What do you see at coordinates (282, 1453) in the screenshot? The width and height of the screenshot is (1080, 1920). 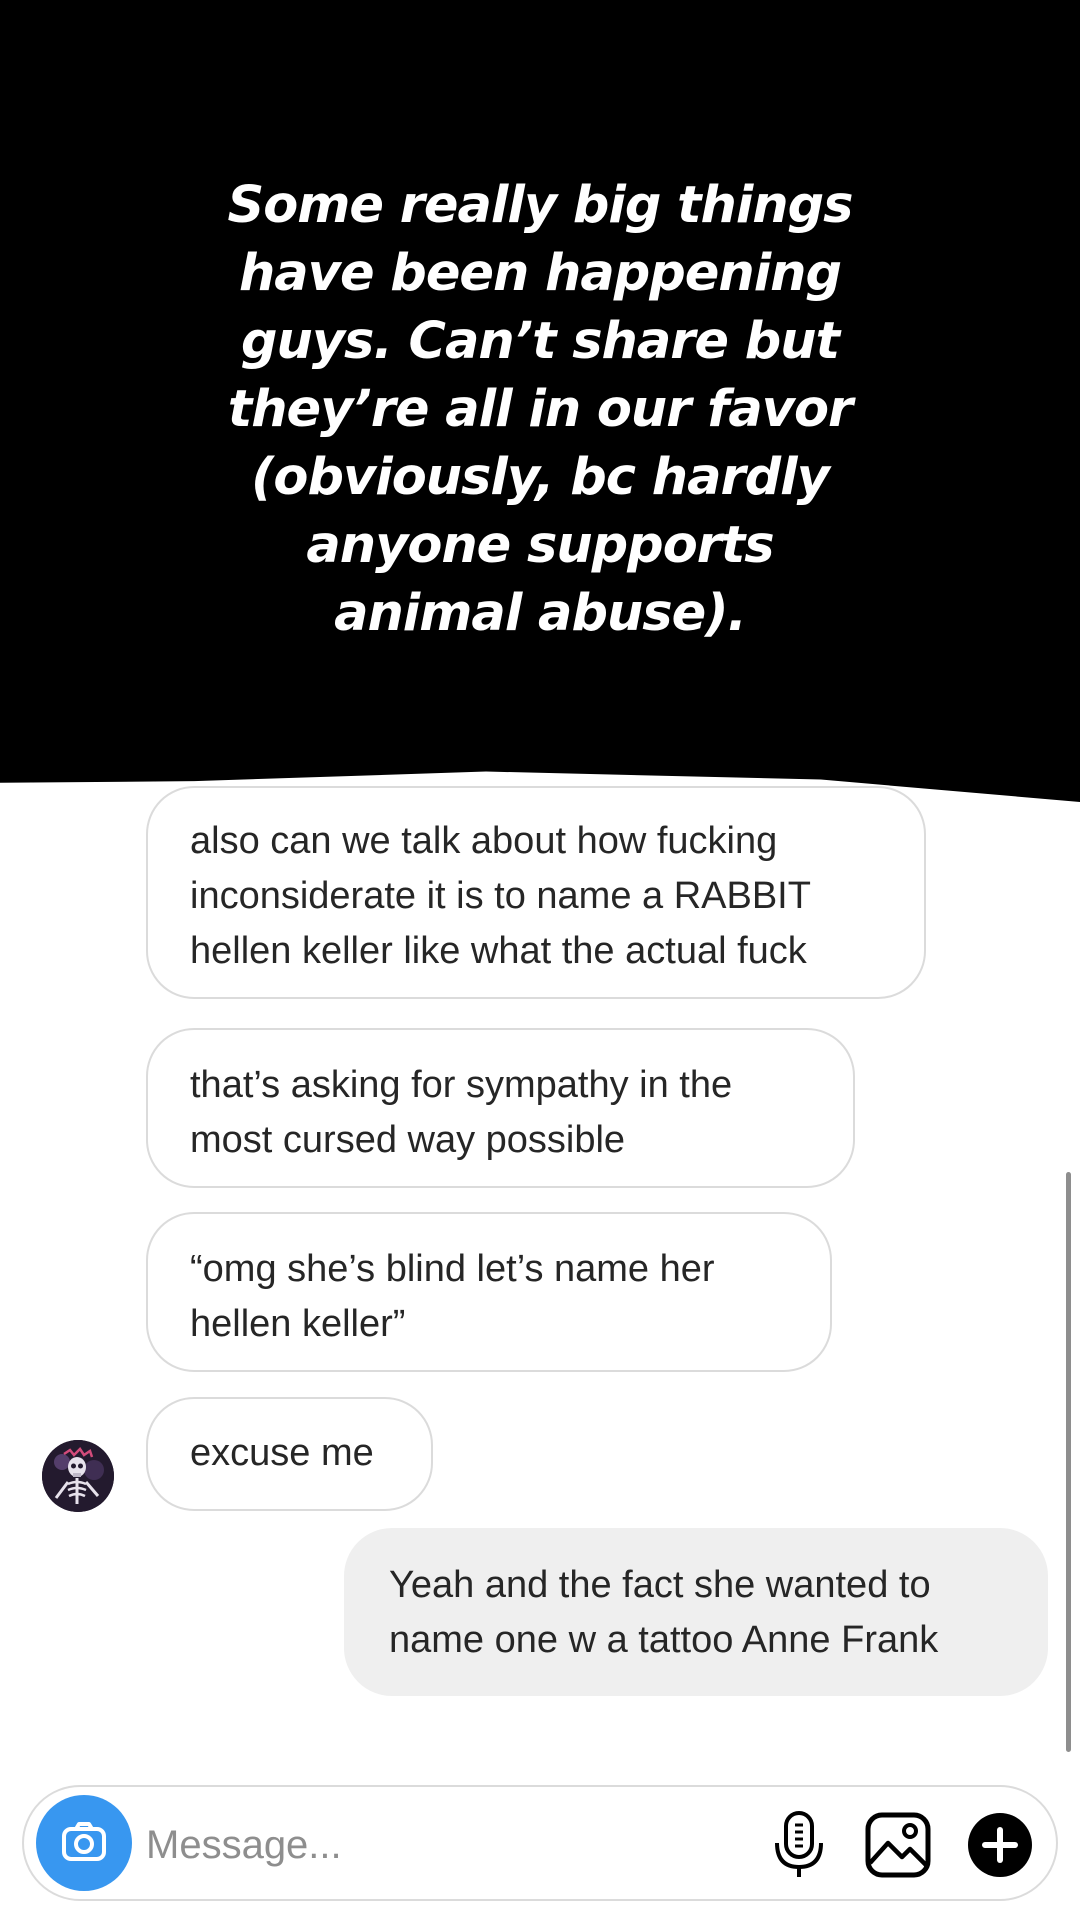 I see `message-text-line: excuse me` at bounding box center [282, 1453].